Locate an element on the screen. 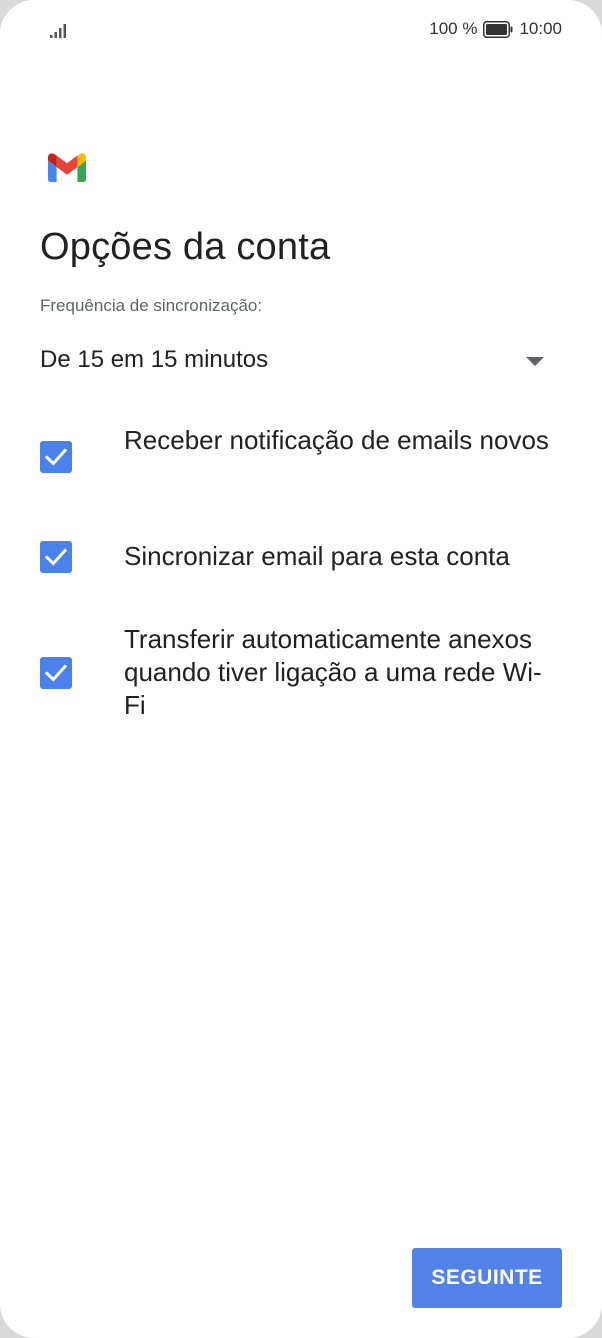 The height and width of the screenshot is (1338, 602). status-right: 100 % 10:00 is located at coordinates (495, 29).